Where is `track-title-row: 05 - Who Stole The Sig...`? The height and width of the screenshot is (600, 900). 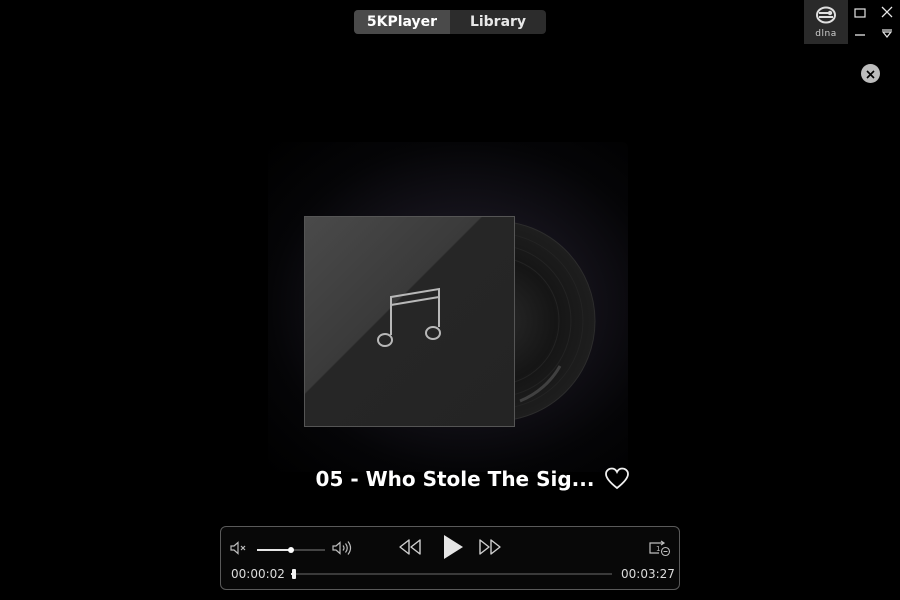 track-title-row: 05 - Who Stole The Sig... is located at coordinates (450, 479).